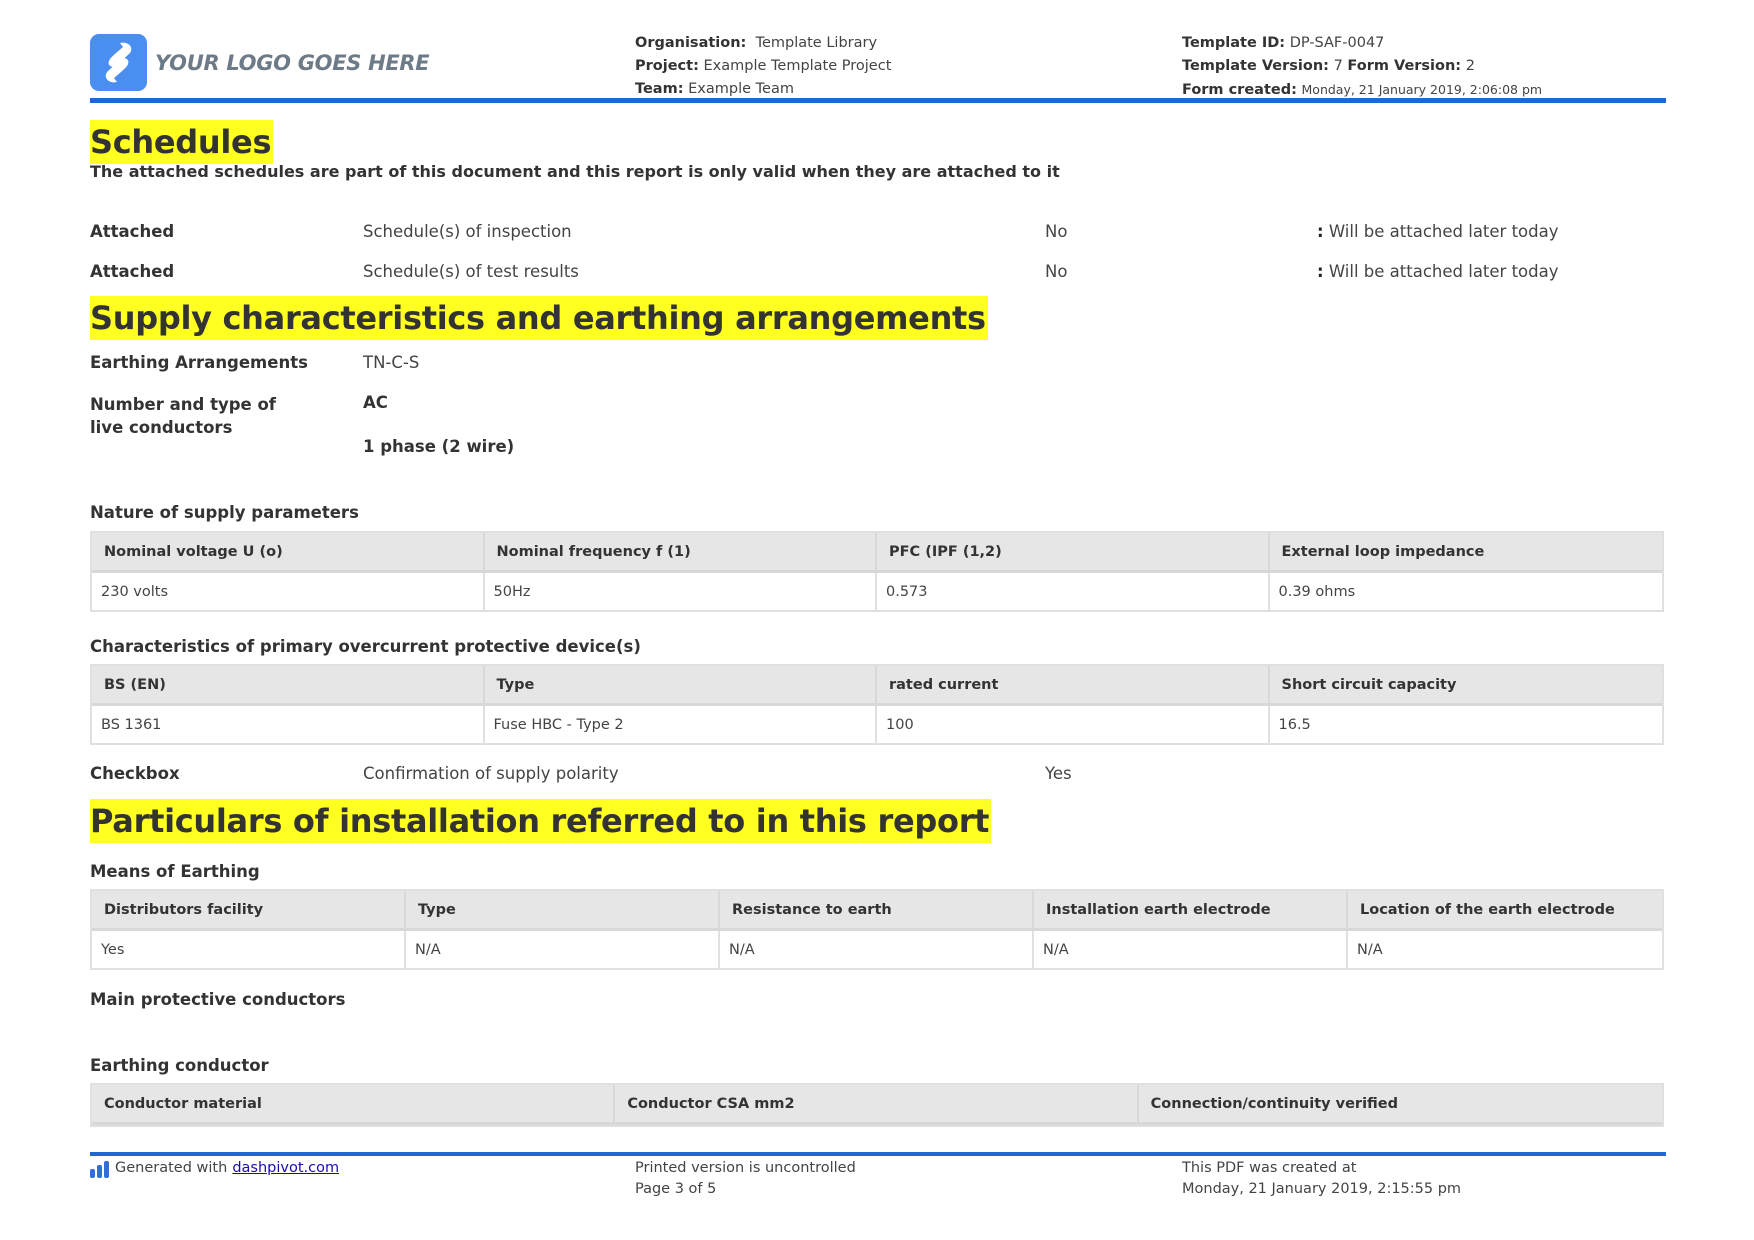 The height and width of the screenshot is (1240, 1754). What do you see at coordinates (676, 1189) in the screenshot?
I see `page-number: Page 3 of 5` at bounding box center [676, 1189].